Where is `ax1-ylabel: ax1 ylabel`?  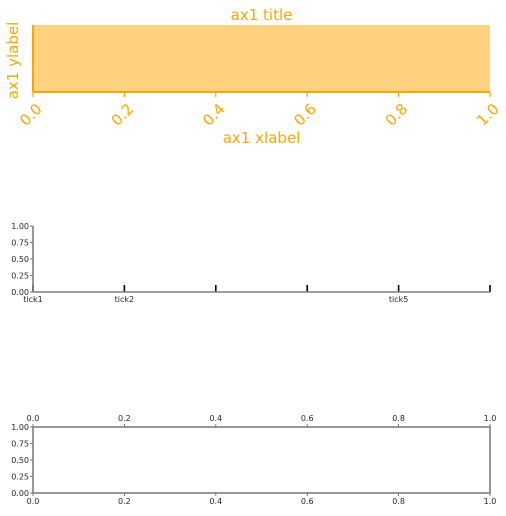
ax1-ylabel: ax1 ylabel is located at coordinates (13, 61).